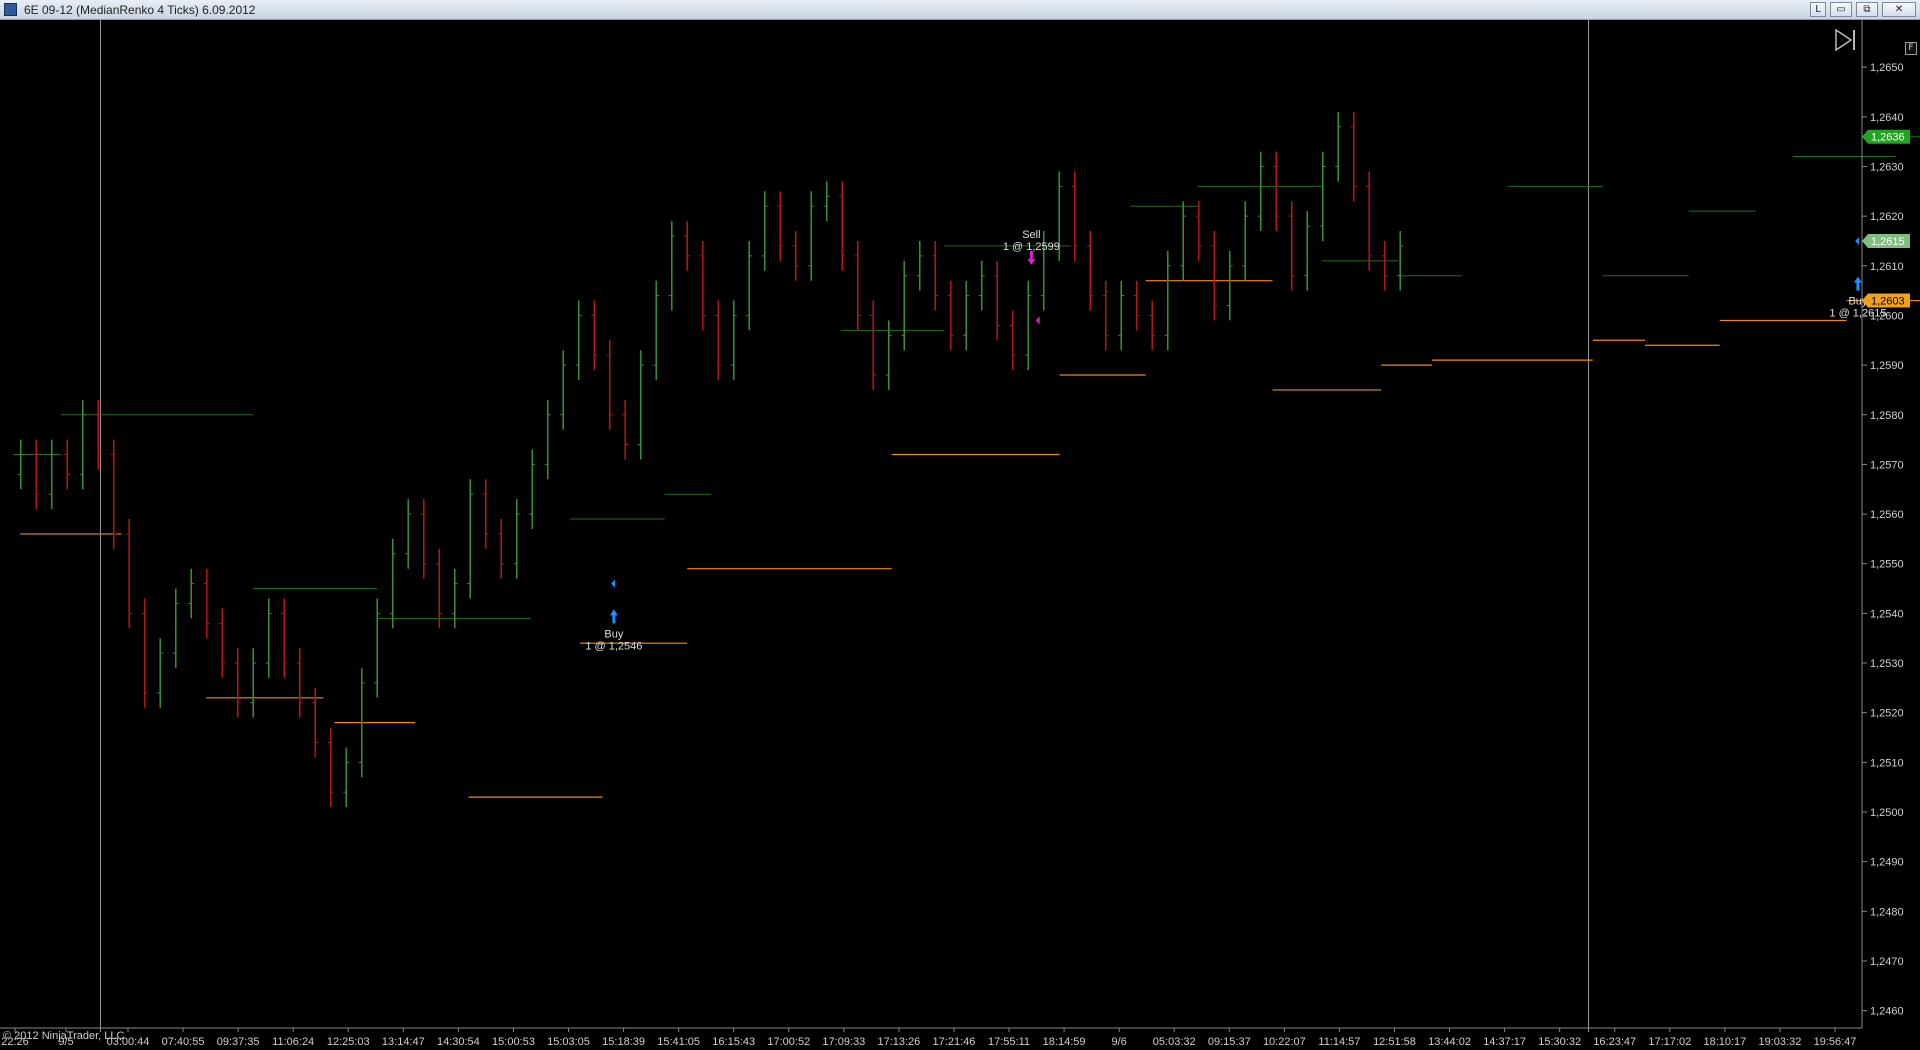  What do you see at coordinates (1887, 366) in the screenshot?
I see `y-tick-label: 1,2590` at bounding box center [1887, 366].